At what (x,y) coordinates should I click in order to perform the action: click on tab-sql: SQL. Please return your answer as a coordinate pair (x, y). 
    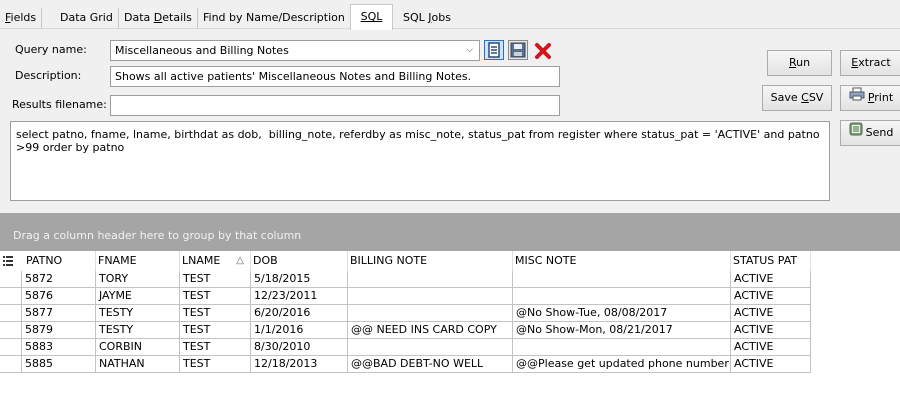
    Looking at the image, I should click on (371, 17).